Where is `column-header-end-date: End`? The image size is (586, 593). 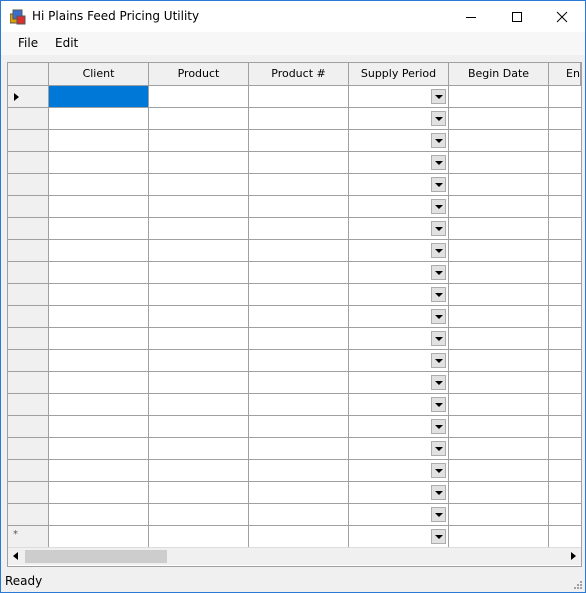 column-header-end-date: End is located at coordinates (565, 74).